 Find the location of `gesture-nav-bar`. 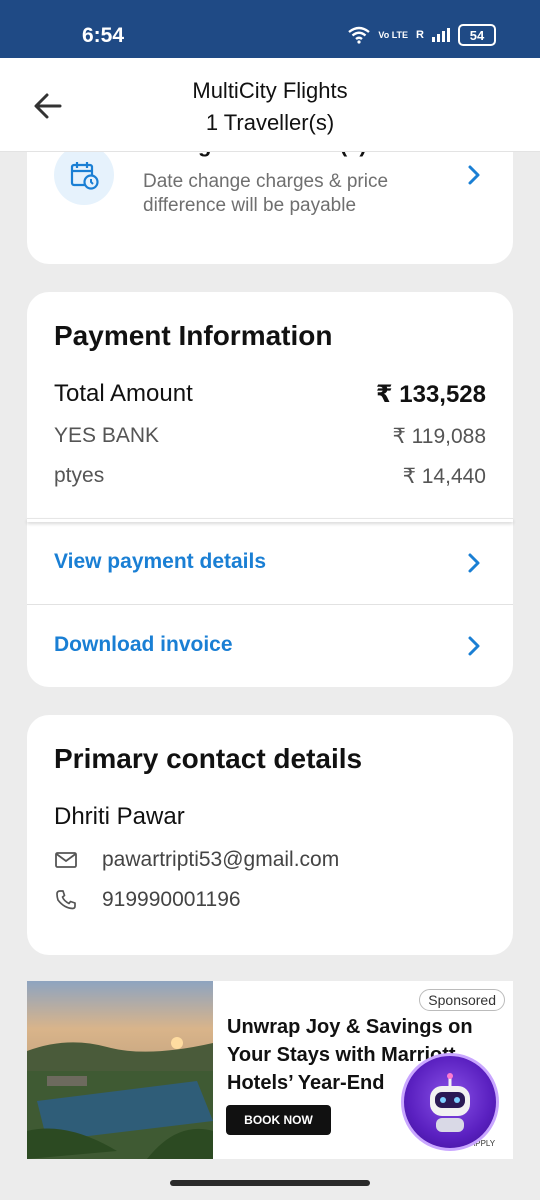

gesture-nav-bar is located at coordinates (270, 1183).